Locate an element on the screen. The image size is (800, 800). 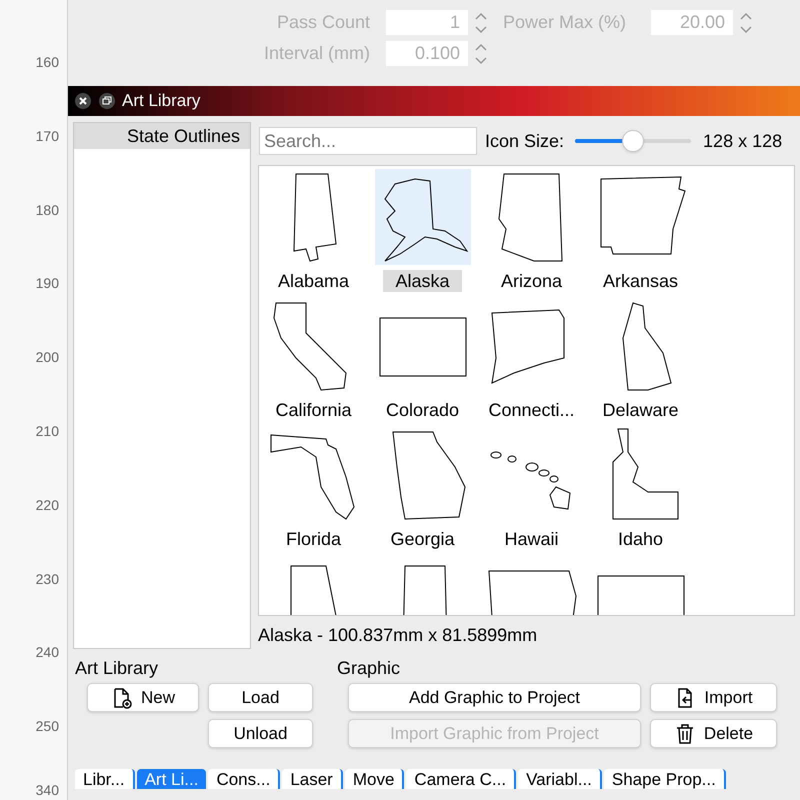
dock-tab: Move is located at coordinates (374, 779).